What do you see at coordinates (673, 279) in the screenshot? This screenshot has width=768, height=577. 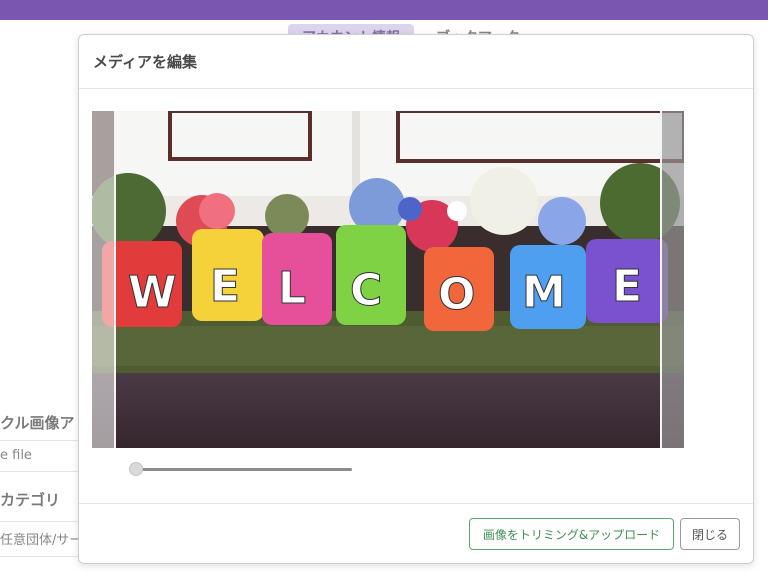 I see `crop-mask-right` at bounding box center [673, 279].